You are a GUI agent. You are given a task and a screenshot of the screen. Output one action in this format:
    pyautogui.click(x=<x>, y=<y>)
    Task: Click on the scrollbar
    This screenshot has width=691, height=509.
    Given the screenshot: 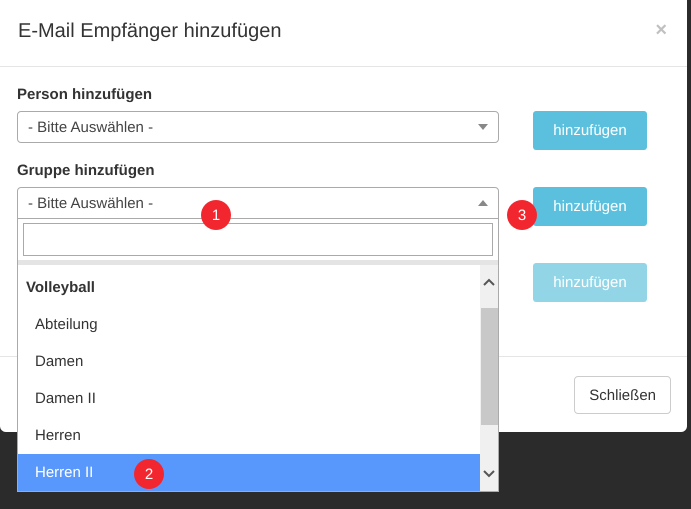 What is the action you would take?
    pyautogui.click(x=489, y=378)
    